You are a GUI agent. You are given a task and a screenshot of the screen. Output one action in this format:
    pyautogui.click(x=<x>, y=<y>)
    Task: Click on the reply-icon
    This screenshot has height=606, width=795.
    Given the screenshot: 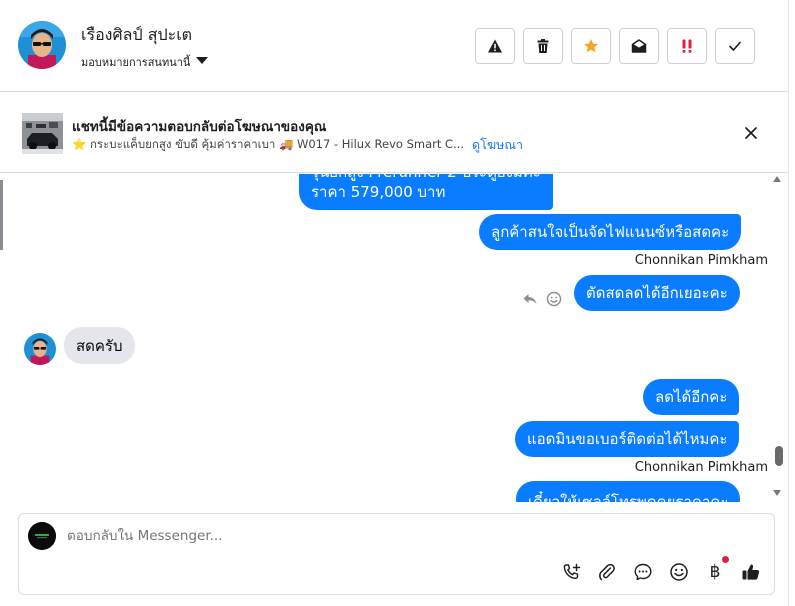 What is the action you would take?
    pyautogui.click(x=530, y=299)
    